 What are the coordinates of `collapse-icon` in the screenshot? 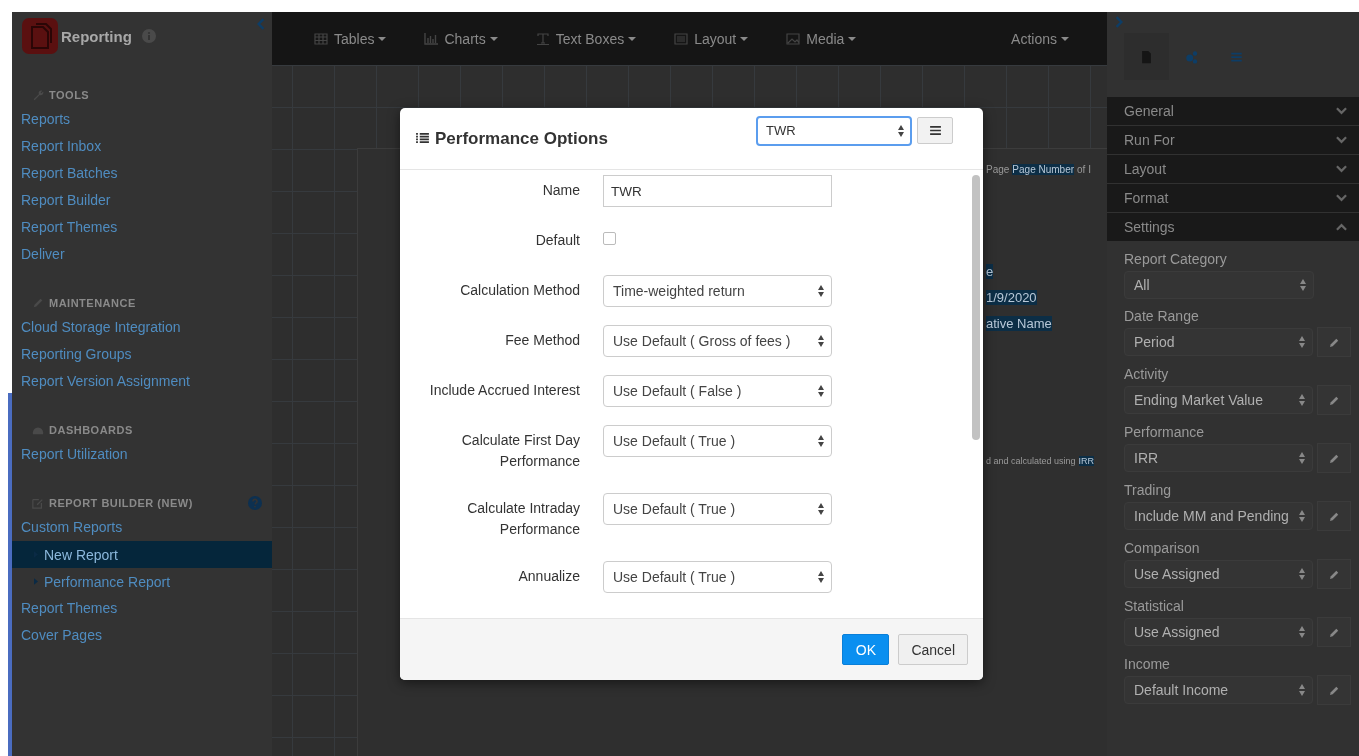 It's located at (261, 24).